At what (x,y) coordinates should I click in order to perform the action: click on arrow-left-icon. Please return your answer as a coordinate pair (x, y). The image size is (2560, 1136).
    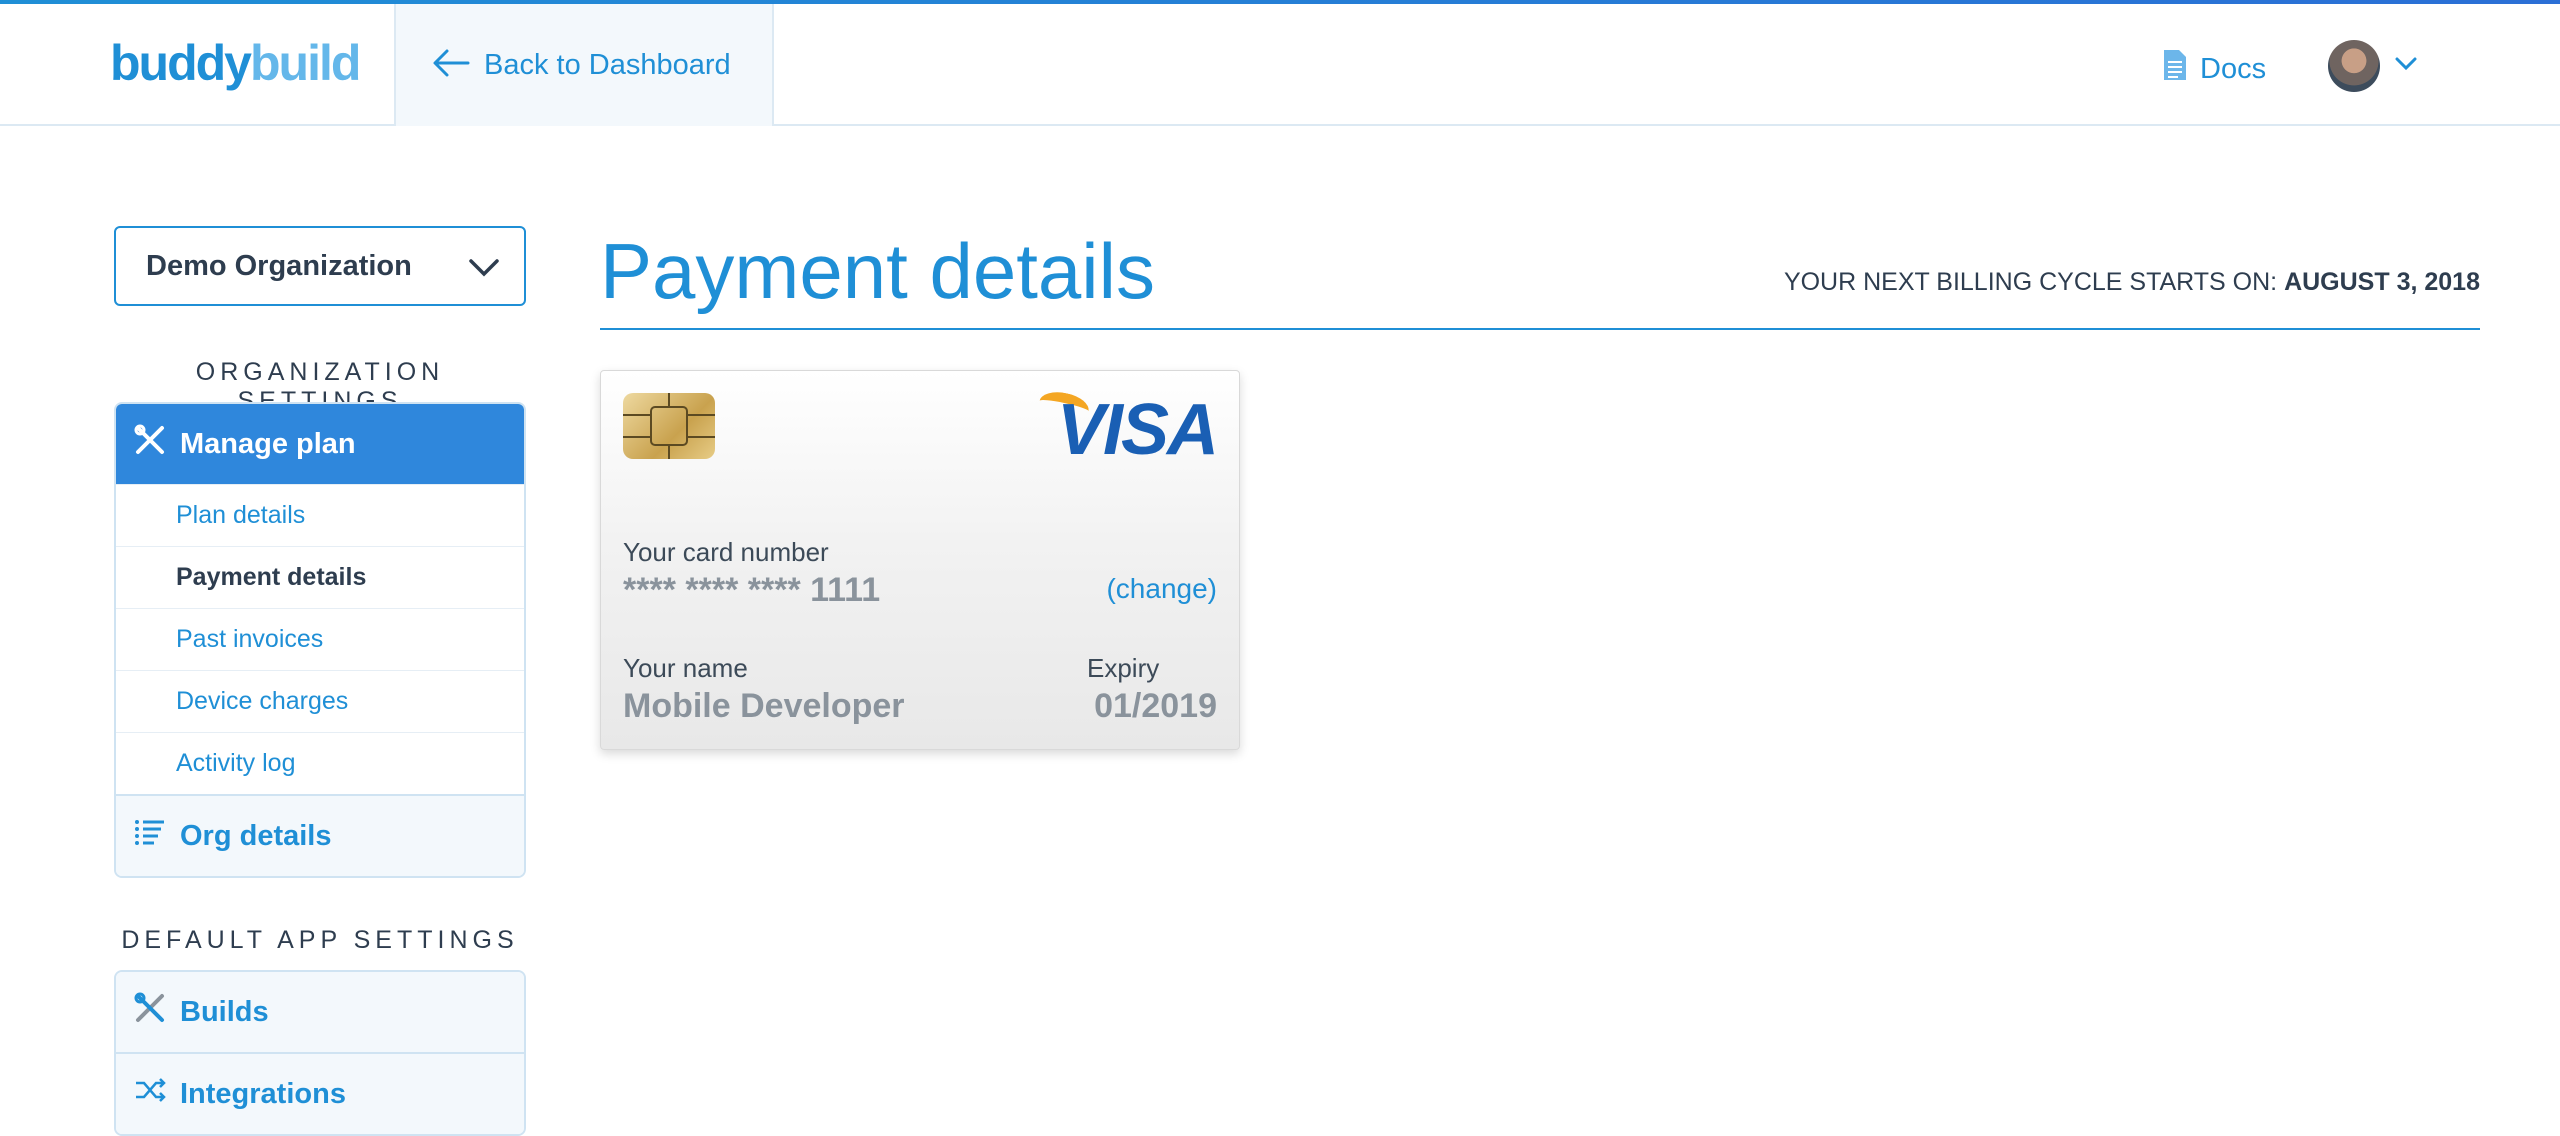
    Looking at the image, I should click on (451, 65).